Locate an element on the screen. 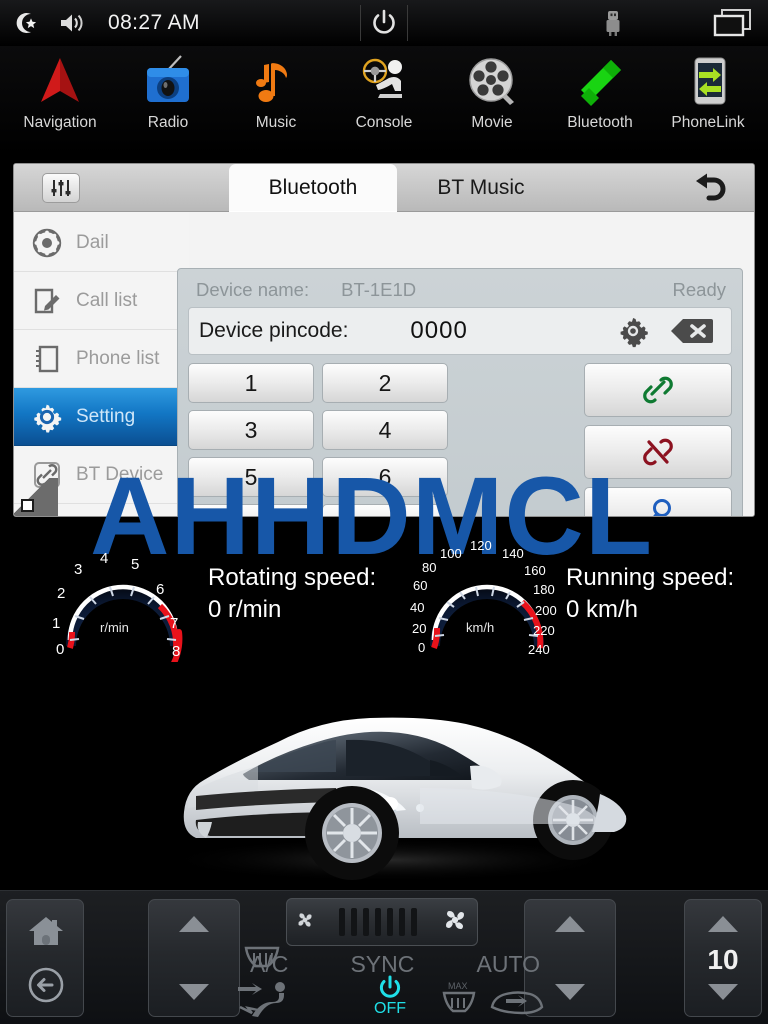 The height and width of the screenshot is (1024, 768). navigation-buttons-panel is located at coordinates (45, 958).